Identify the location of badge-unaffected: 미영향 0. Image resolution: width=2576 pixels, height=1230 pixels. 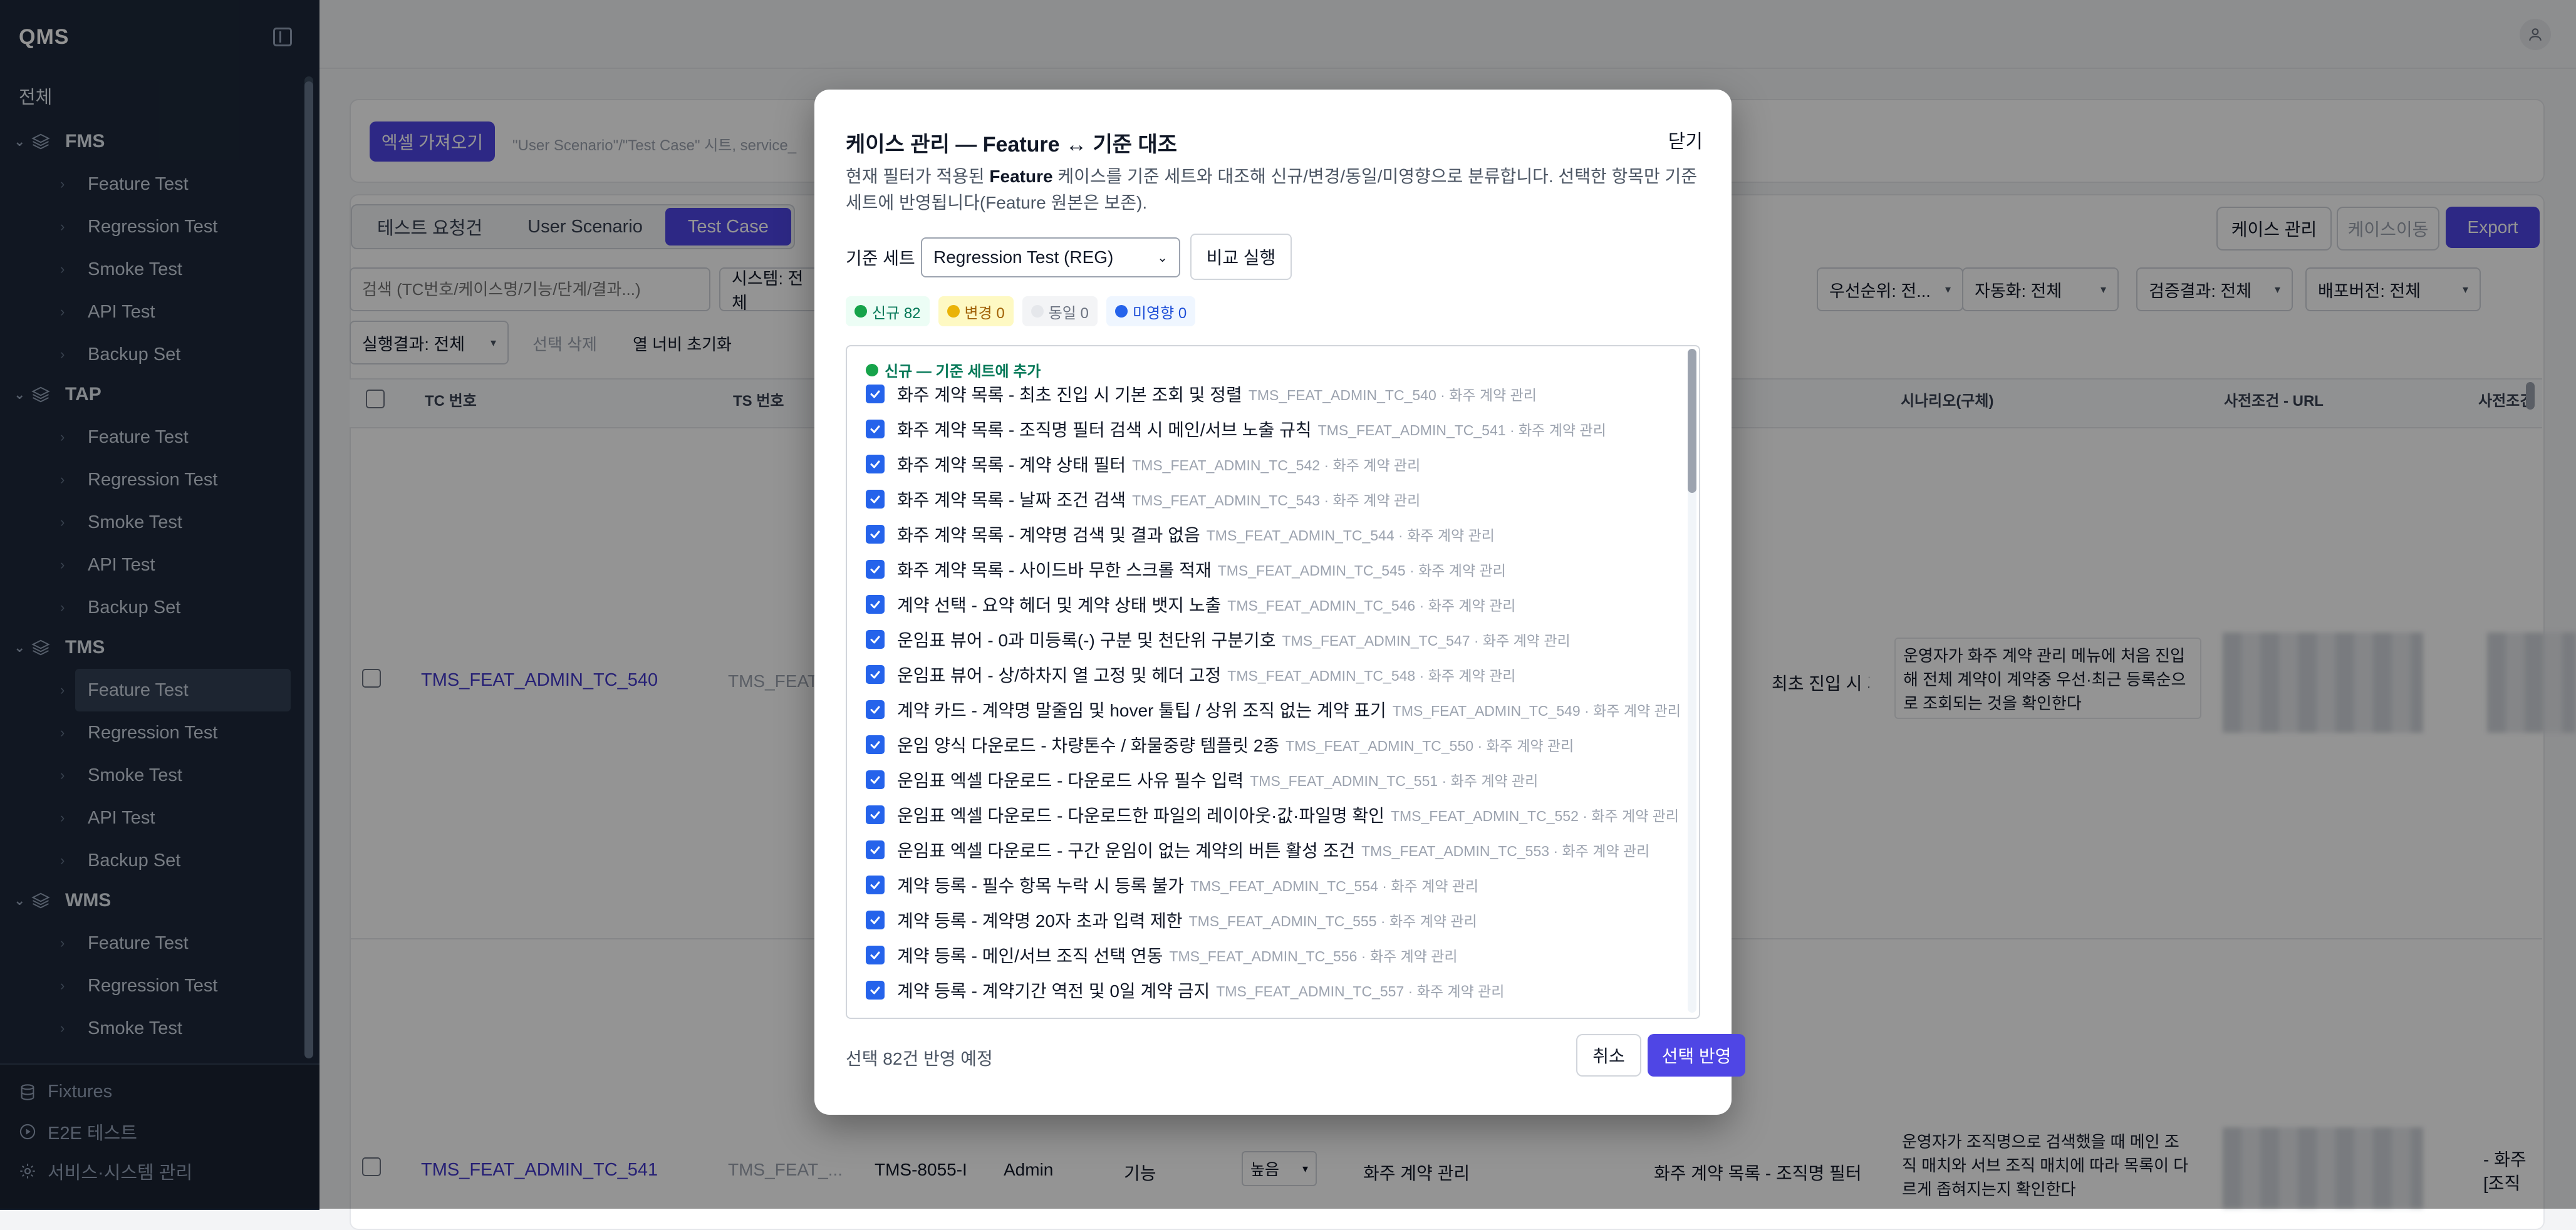
(1151, 311).